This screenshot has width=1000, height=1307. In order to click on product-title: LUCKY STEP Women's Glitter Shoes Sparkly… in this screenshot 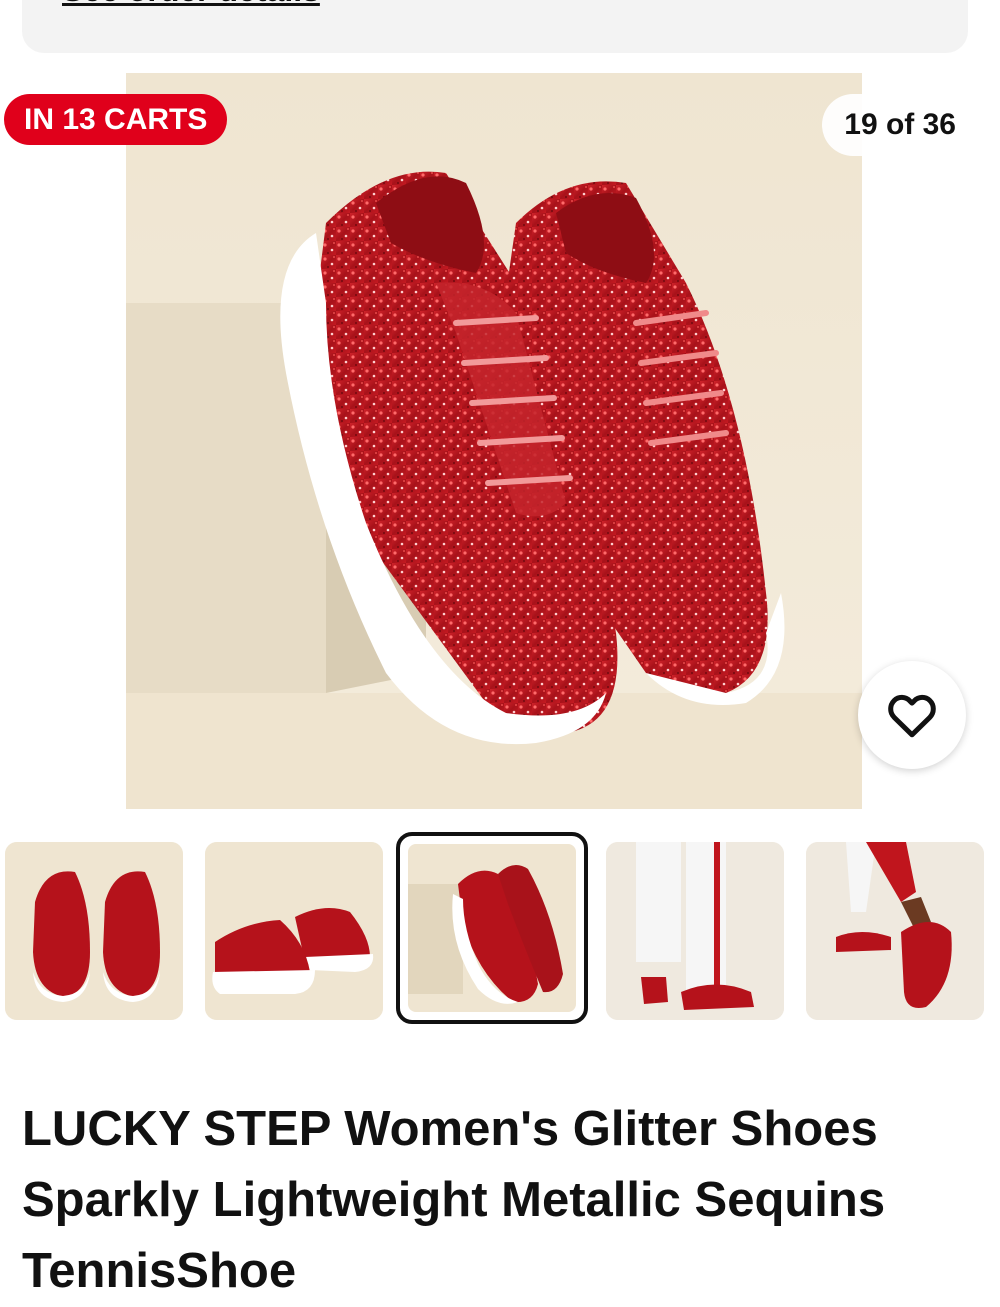, I will do `click(454, 1200)`.